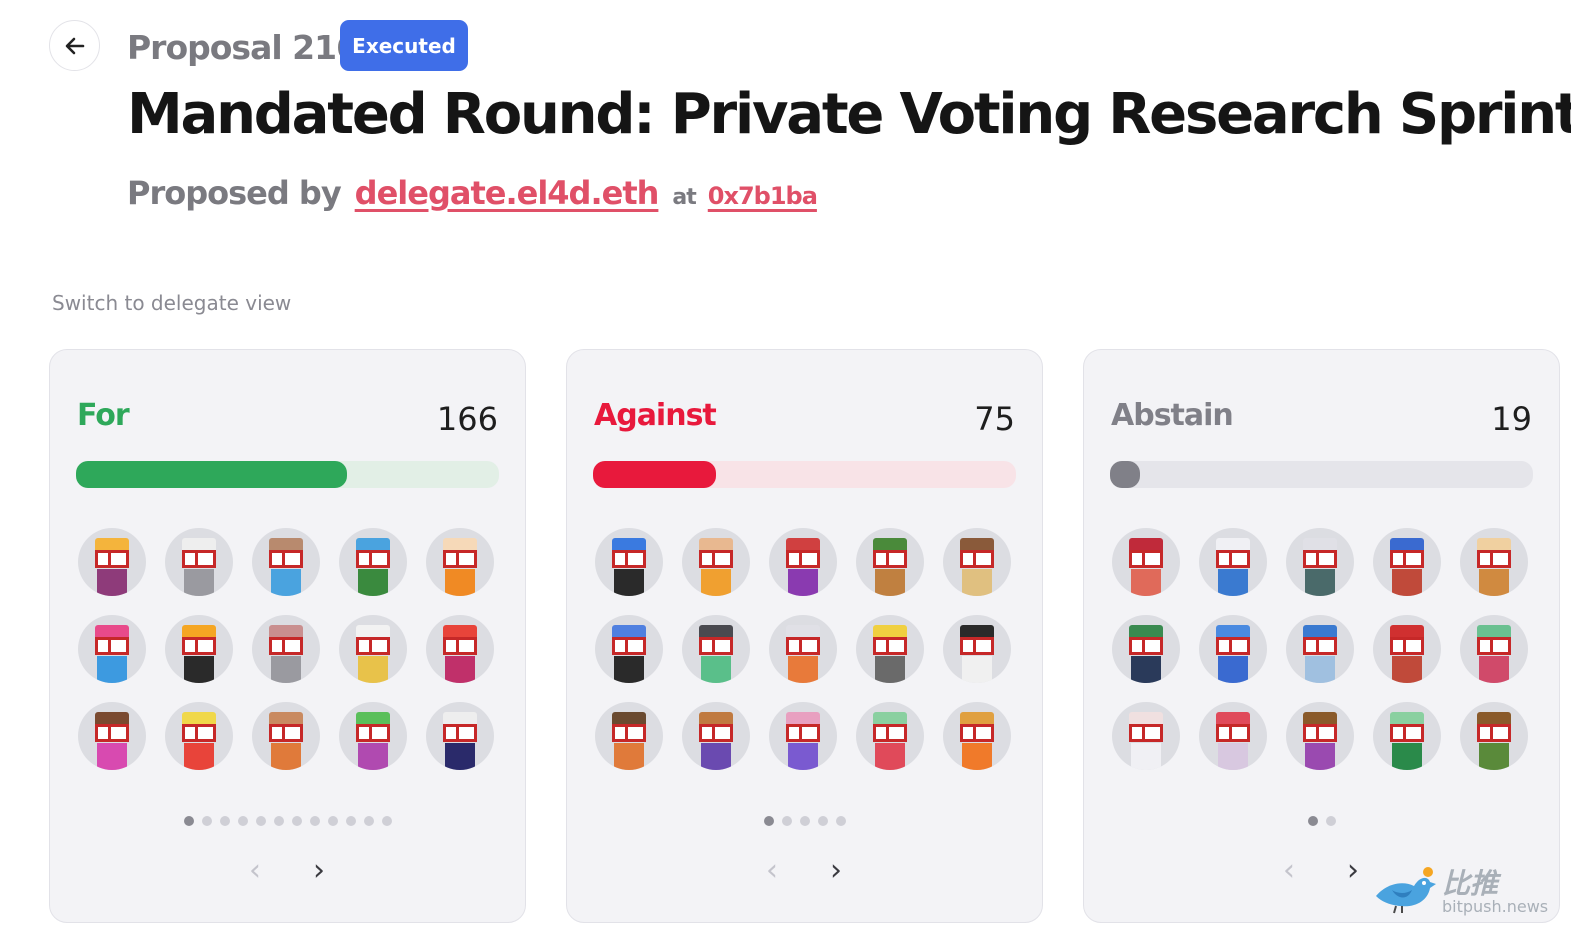  I want to click on vote-card-count: 75, so click(994, 419).